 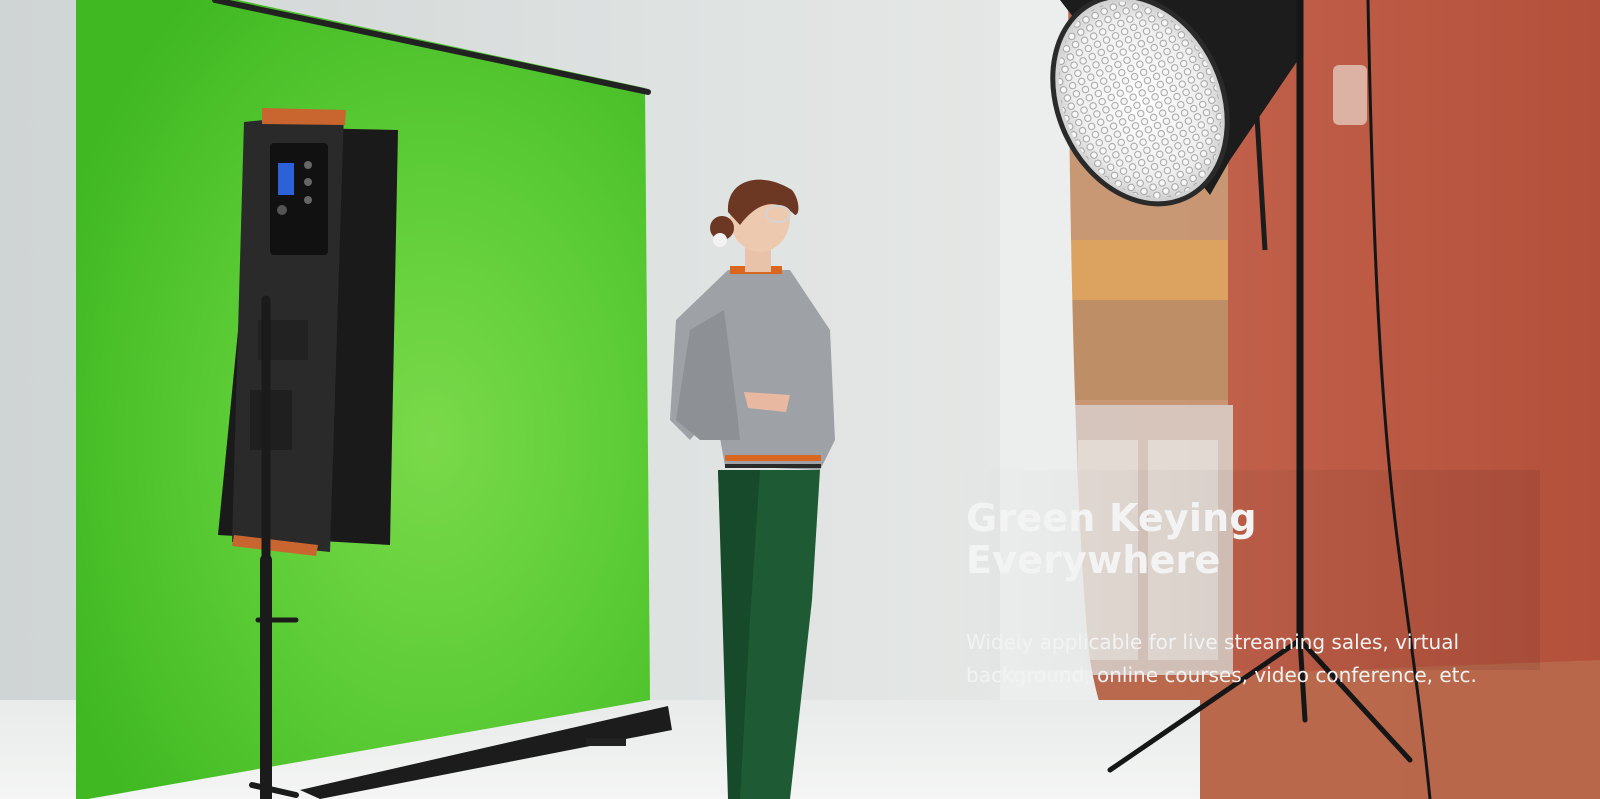 What do you see at coordinates (1111, 539) in the screenshot?
I see `hero-heading: Green Keying Everywhere` at bounding box center [1111, 539].